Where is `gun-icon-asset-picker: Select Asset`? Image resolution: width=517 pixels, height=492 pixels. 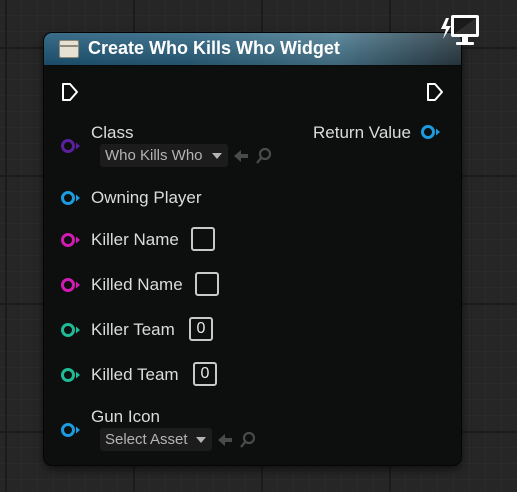 gun-icon-asset-picker: Select Asset is located at coordinates (156, 439).